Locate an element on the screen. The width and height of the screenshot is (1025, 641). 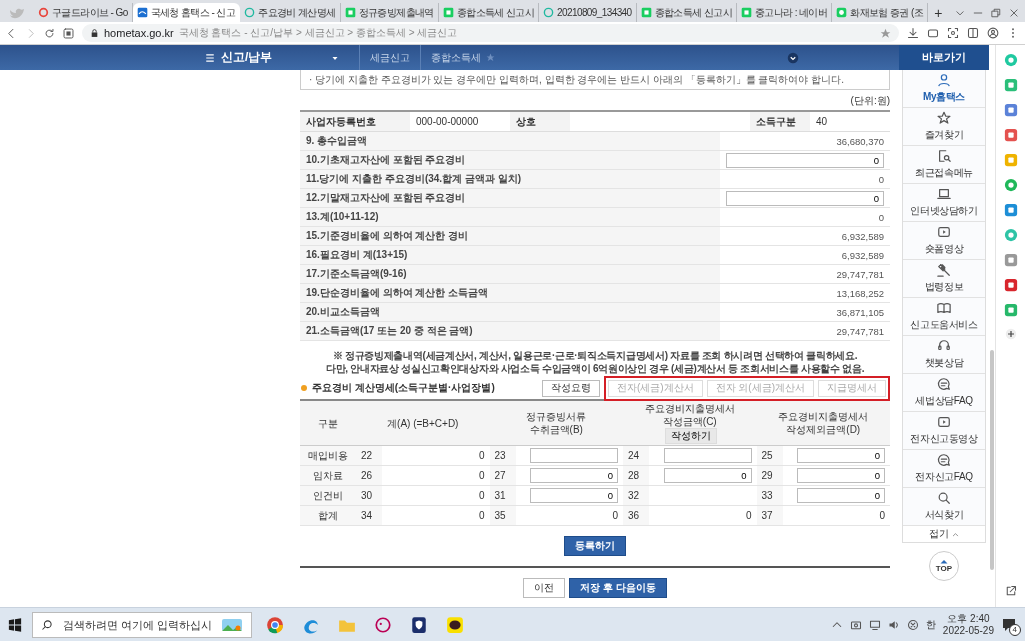
line-number: 31 is located at coordinates (500, 495).